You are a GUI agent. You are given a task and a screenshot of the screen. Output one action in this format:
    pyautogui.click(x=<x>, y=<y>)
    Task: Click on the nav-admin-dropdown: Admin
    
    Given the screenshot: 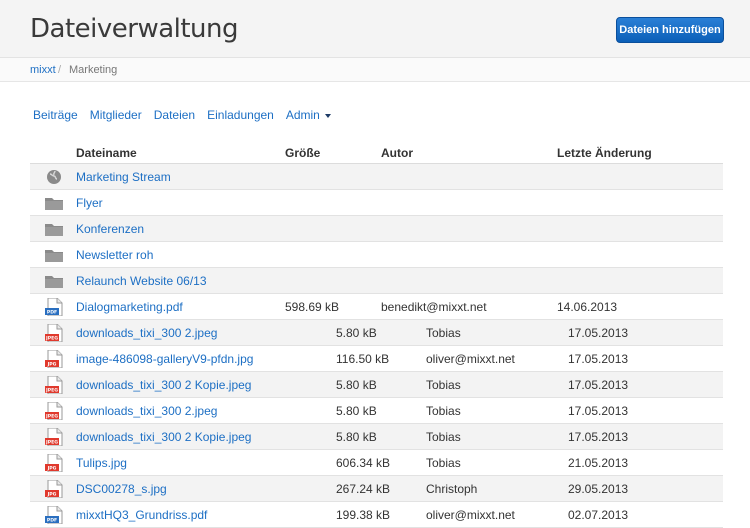 What is the action you would take?
    pyautogui.click(x=308, y=116)
    